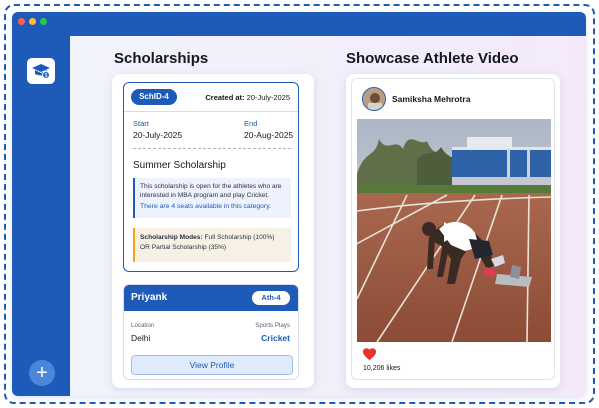  What do you see at coordinates (41, 71) in the screenshot?
I see `scholarship-cap-icon: $` at bounding box center [41, 71].